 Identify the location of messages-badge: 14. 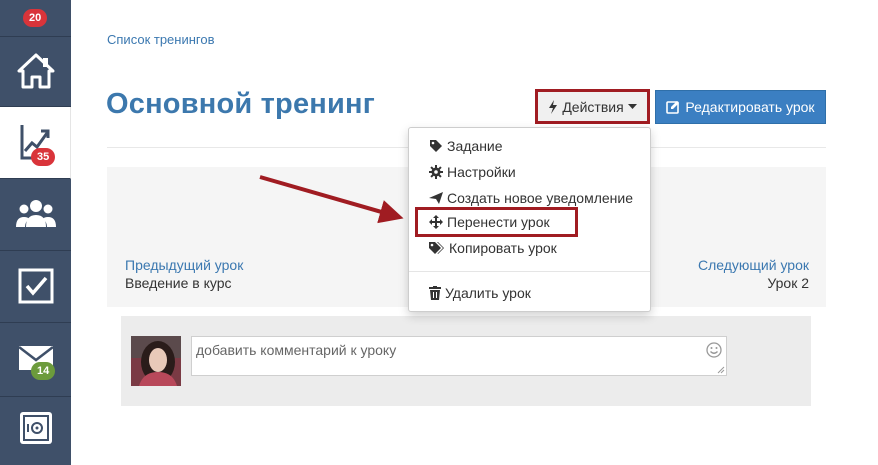
(43, 371).